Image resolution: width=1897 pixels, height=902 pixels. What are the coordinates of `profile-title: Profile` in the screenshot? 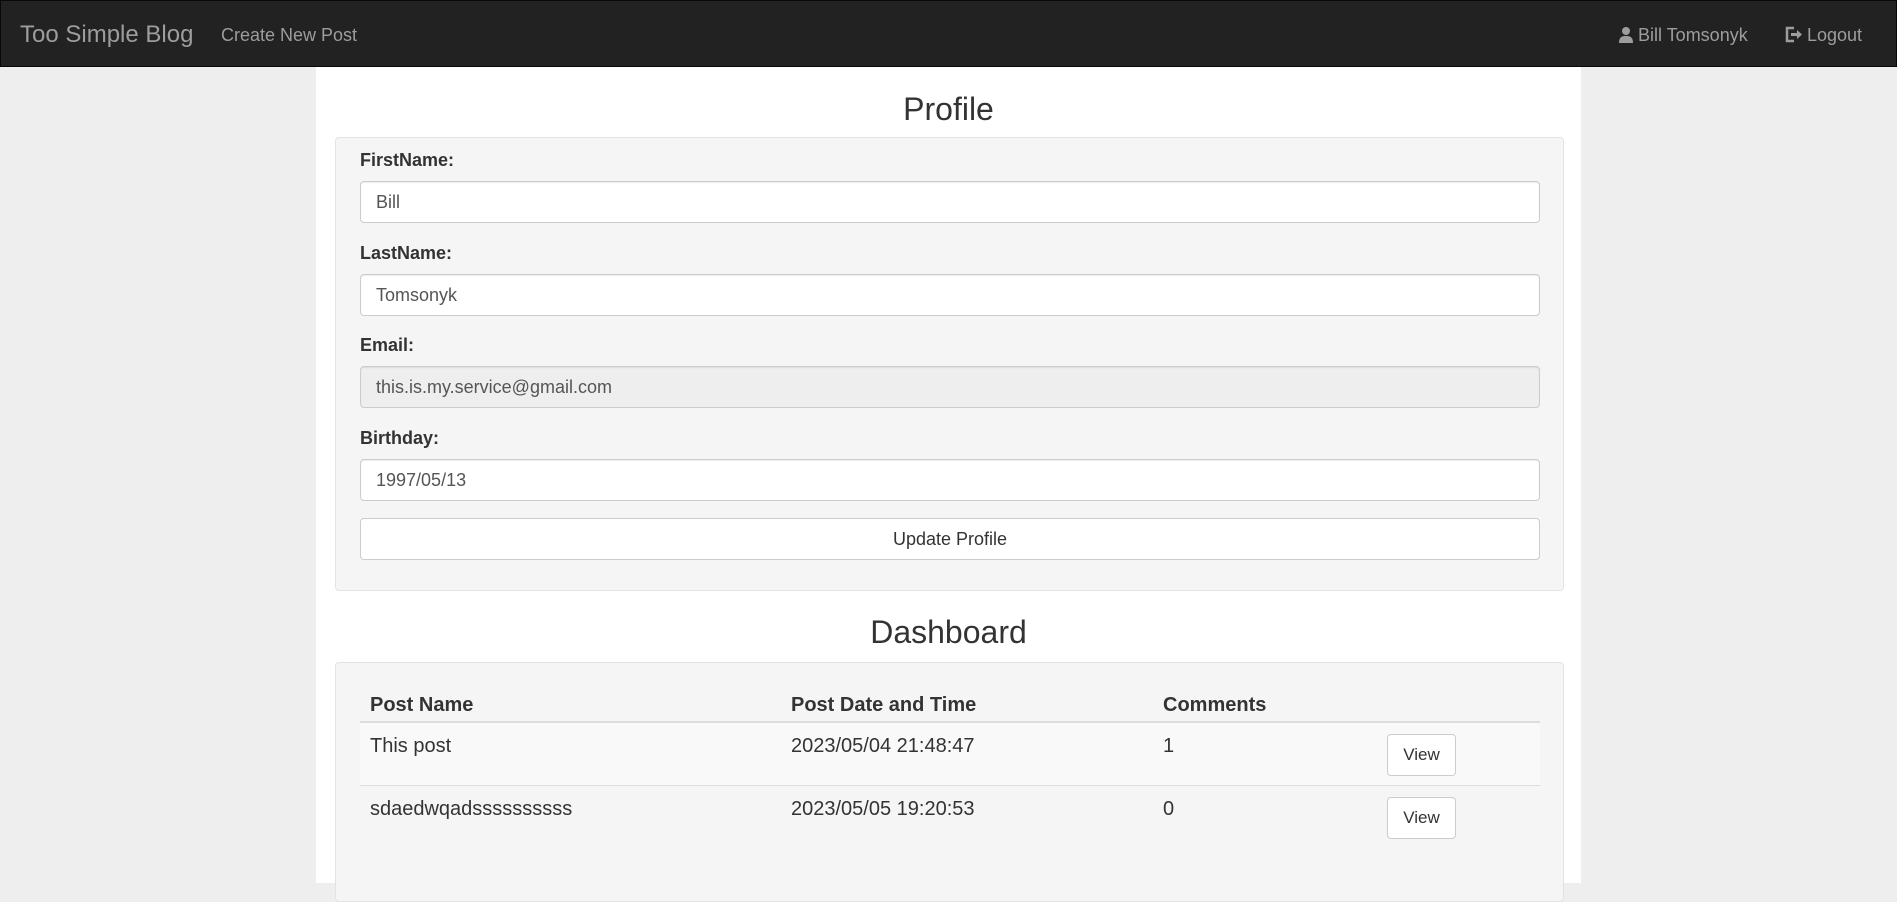 It's located at (948, 109).